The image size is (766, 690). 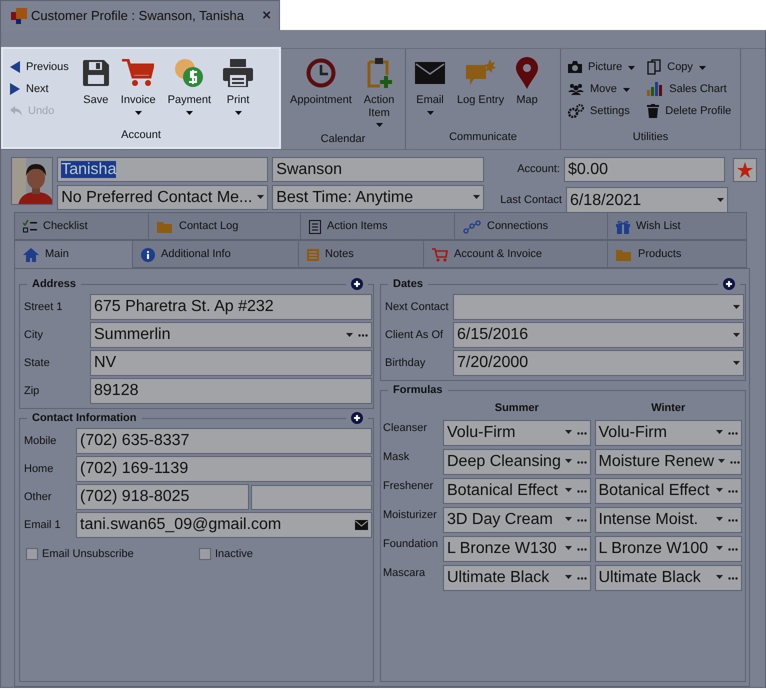 I want to click on text-field, so click(x=311, y=497).